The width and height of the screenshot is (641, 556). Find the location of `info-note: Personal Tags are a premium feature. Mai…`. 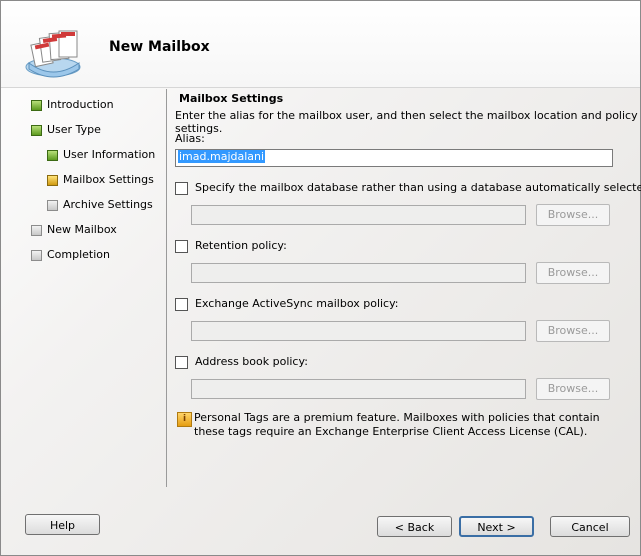

info-note: Personal Tags are a premium feature. Mai… is located at coordinates (397, 424).